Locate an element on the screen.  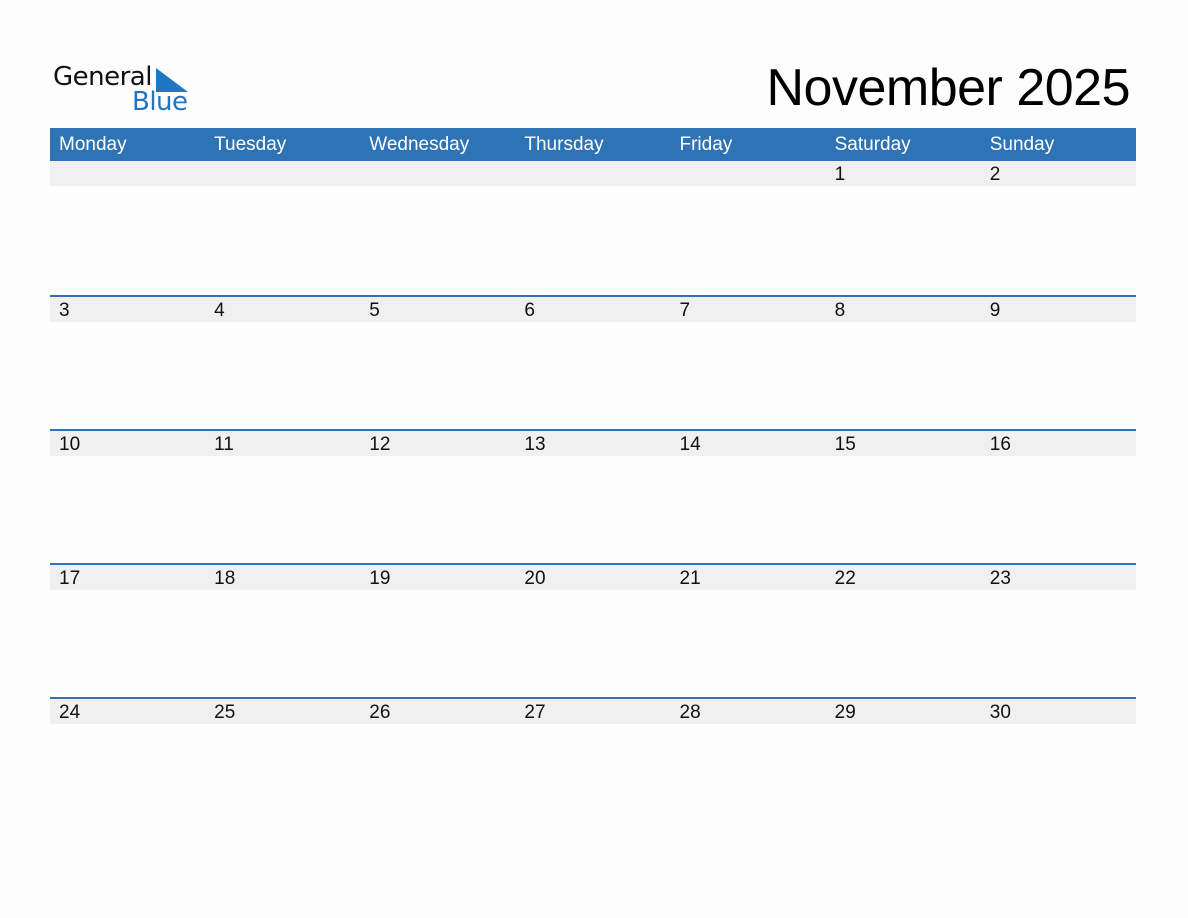
week-row: 10 11 12 13 14 15 16 is located at coordinates (593, 496).